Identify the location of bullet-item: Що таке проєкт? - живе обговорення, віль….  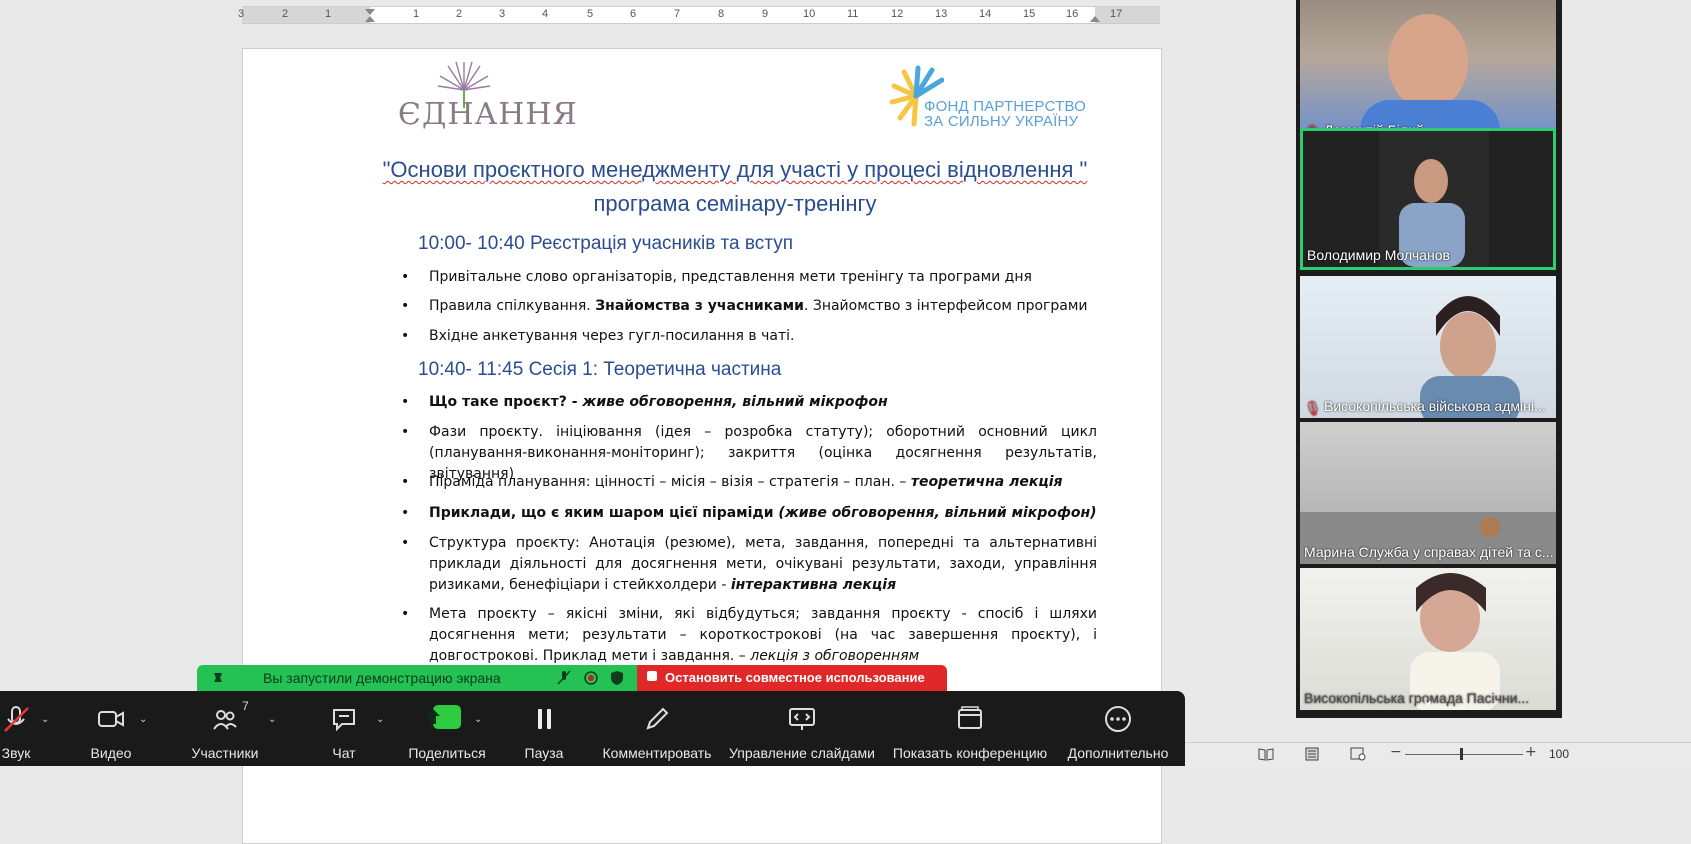
(749, 402).